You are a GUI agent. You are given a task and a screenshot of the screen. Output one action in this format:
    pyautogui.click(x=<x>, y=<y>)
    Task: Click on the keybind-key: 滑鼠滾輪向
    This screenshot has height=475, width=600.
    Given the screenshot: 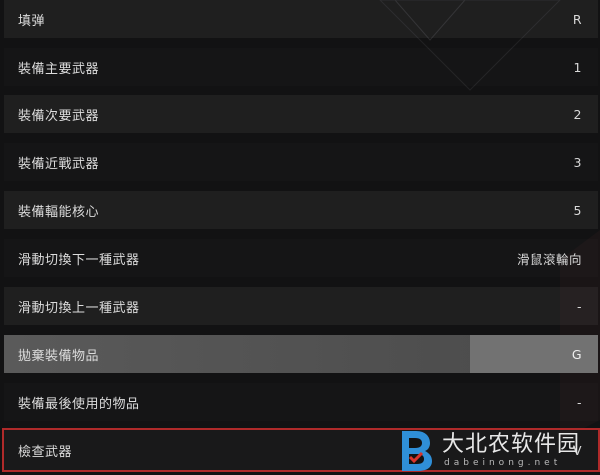 What is the action you would take?
    pyautogui.click(x=549, y=258)
    